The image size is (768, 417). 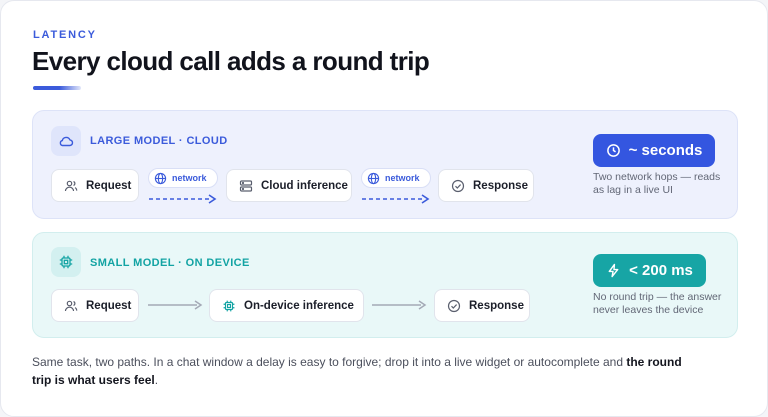 What do you see at coordinates (613, 270) in the screenshot?
I see `lightning-icon` at bounding box center [613, 270].